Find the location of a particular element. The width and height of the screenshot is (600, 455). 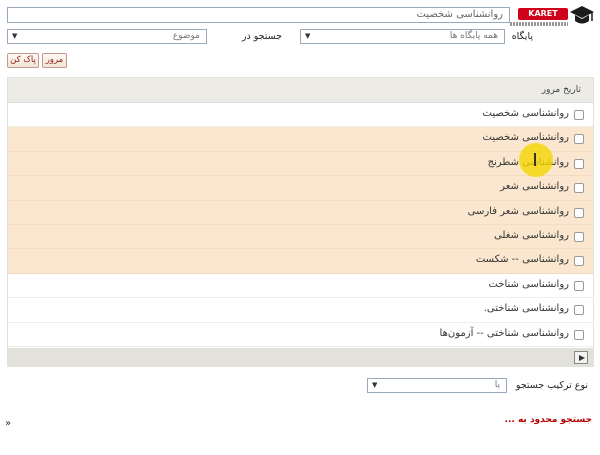

combination-select-value: یا is located at coordinates (497, 385).